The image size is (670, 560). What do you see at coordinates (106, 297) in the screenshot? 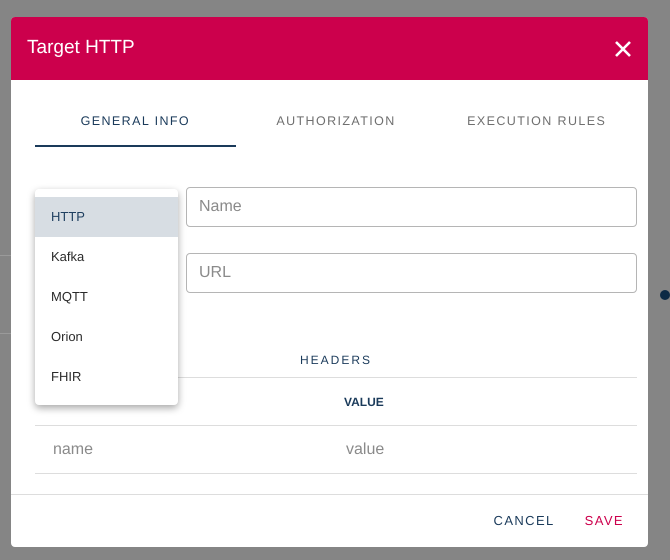
I see `menu-item: MQTT` at bounding box center [106, 297].